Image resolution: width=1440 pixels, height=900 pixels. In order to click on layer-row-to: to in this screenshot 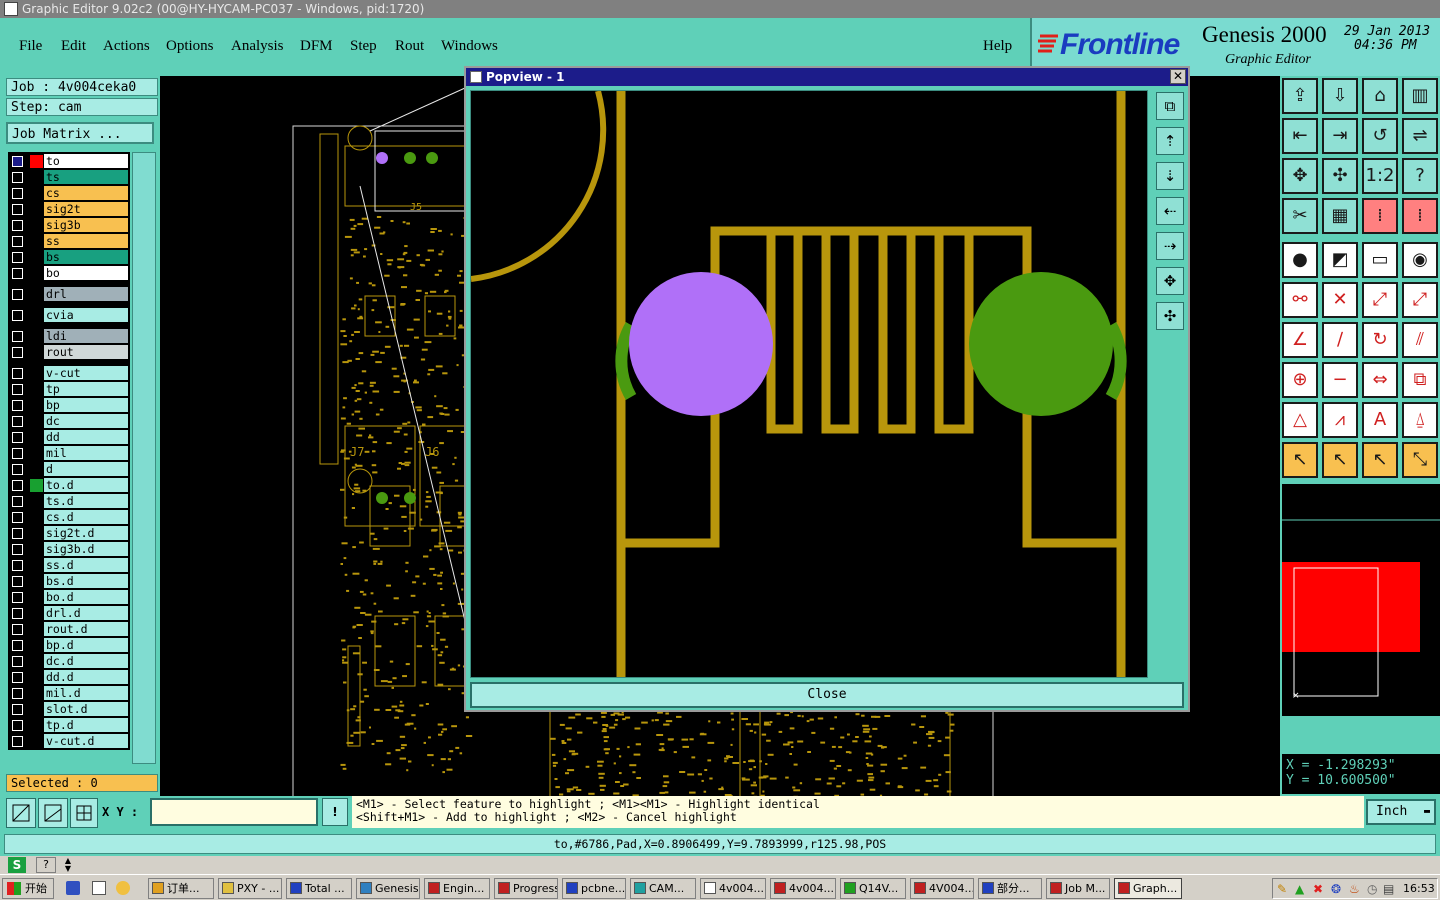, I will do `click(69, 161)`.